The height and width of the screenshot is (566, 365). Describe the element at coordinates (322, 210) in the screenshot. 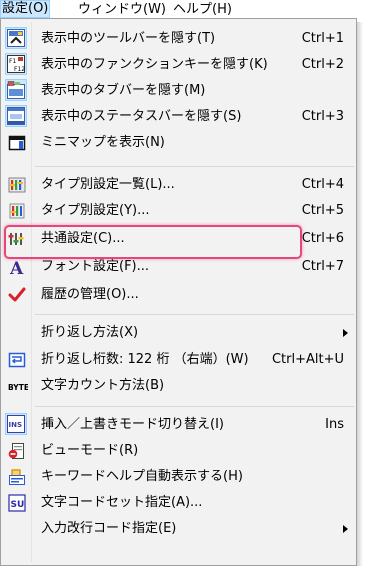

I see `menu-item-shortcut: Ctrl+5` at that location.